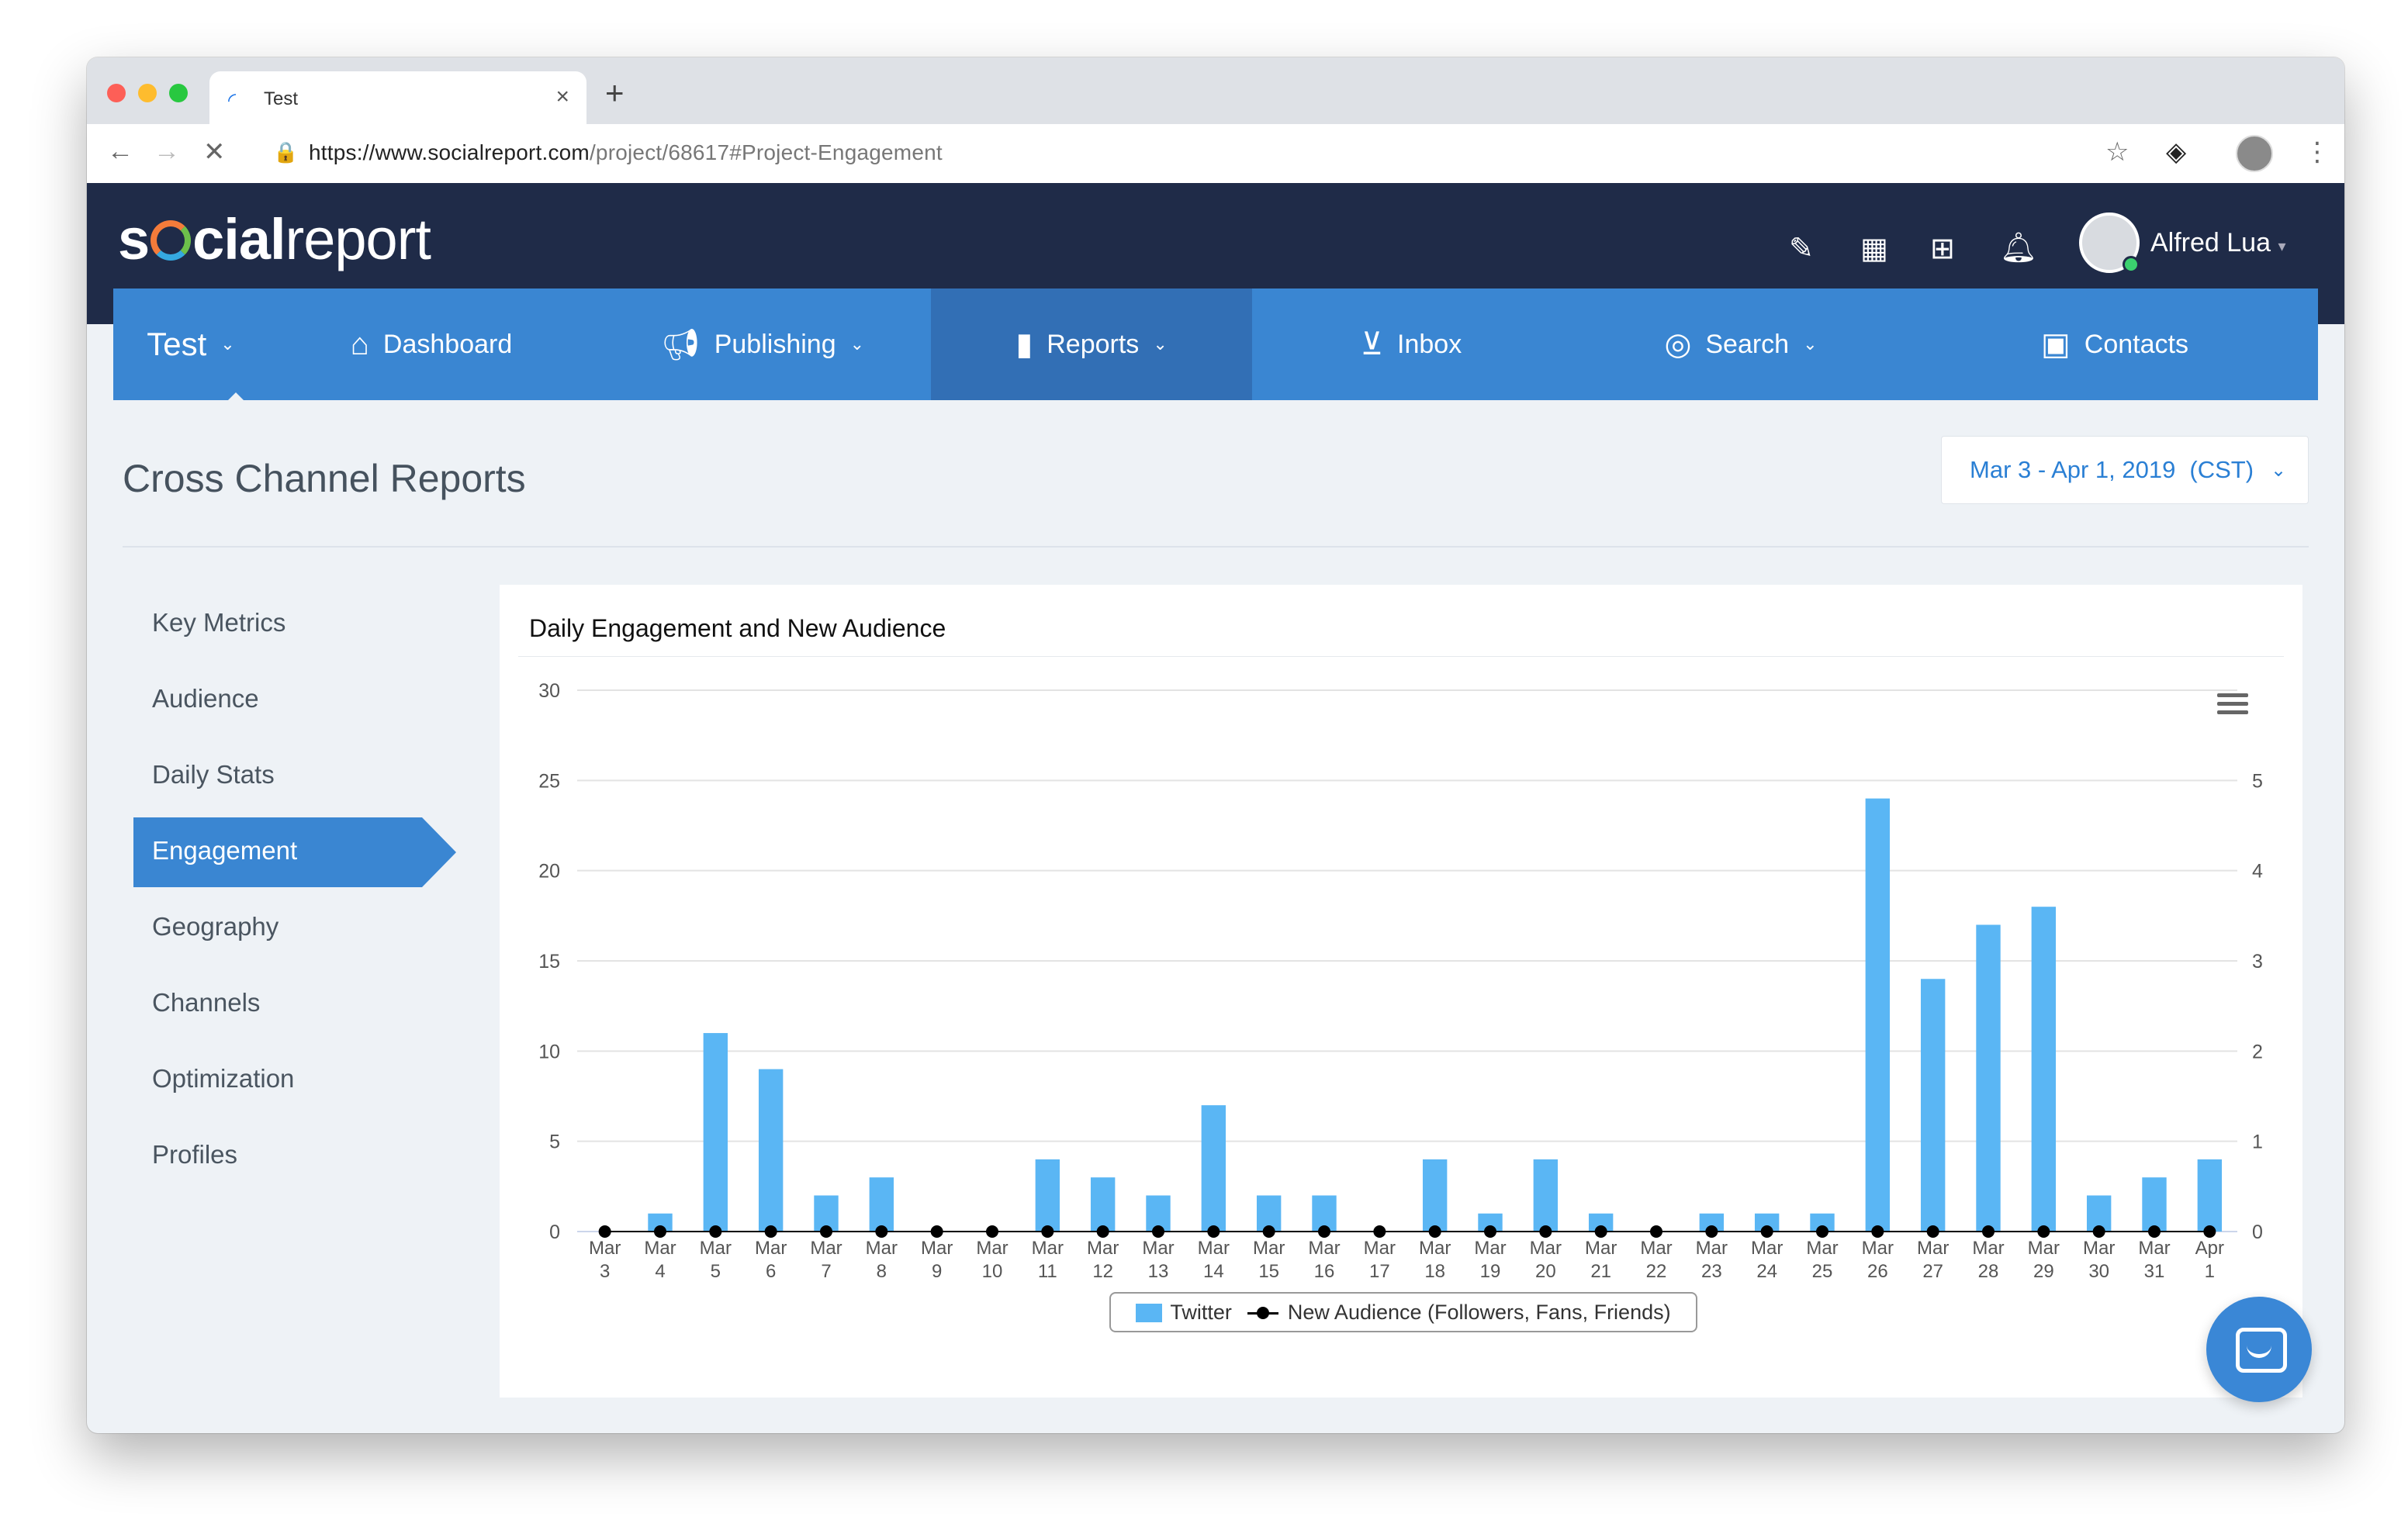 This screenshot has height=1534, width=2408. I want to click on x-tick-label-day: 14, so click(1213, 1271).